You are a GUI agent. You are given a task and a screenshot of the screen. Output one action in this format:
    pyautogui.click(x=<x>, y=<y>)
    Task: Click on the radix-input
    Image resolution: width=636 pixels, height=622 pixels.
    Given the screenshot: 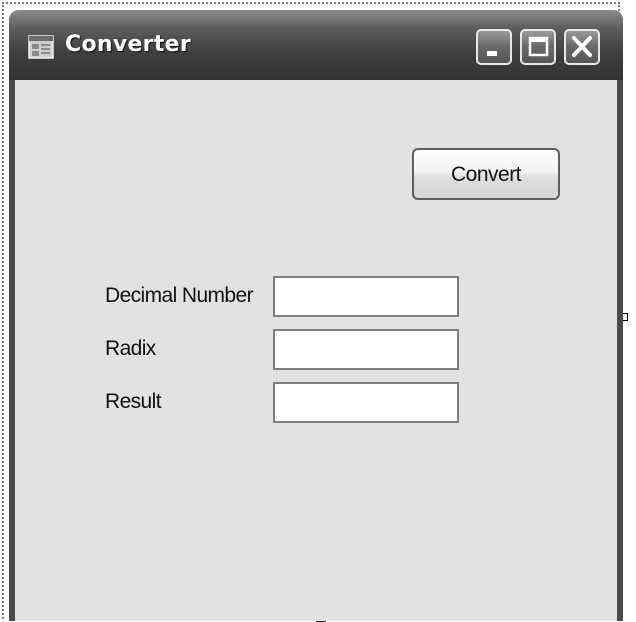 What is the action you would take?
    pyautogui.click(x=366, y=349)
    